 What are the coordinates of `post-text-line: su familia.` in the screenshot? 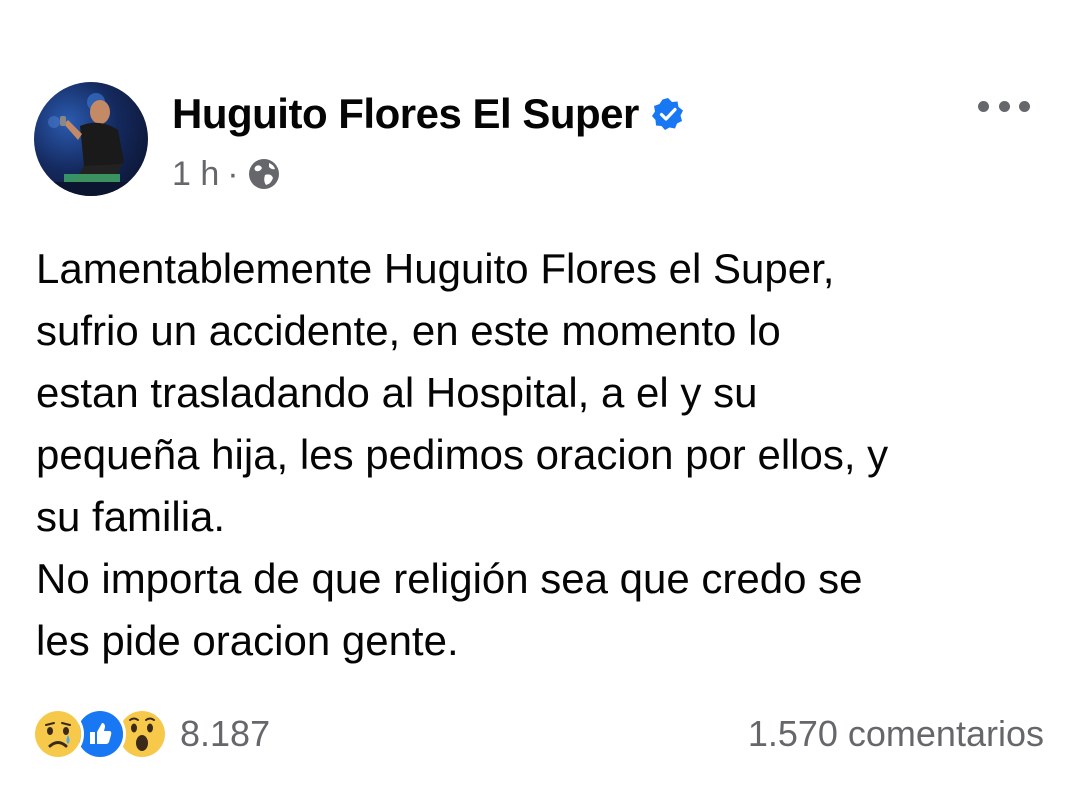 It's located at (131, 516).